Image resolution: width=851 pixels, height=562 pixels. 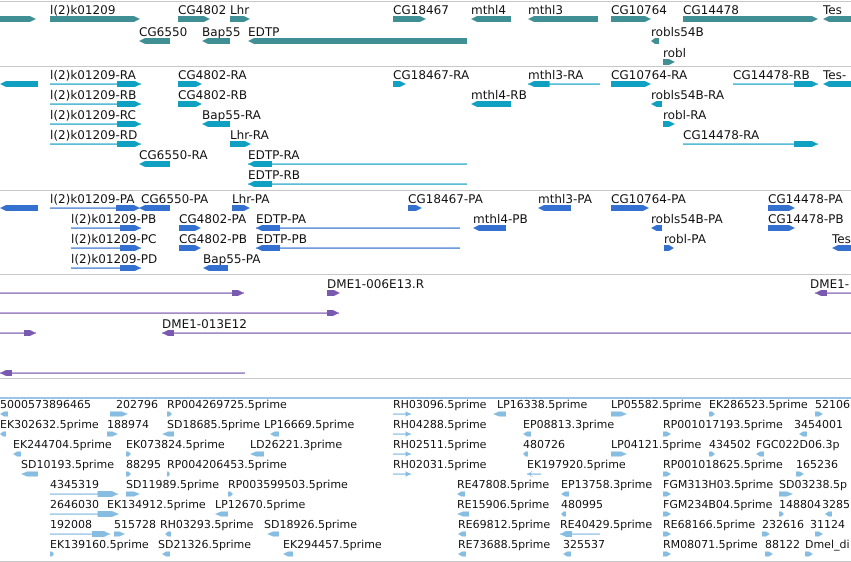 What do you see at coordinates (709, 525) in the screenshot?
I see `feature-label: RE68166.5prime` at bounding box center [709, 525].